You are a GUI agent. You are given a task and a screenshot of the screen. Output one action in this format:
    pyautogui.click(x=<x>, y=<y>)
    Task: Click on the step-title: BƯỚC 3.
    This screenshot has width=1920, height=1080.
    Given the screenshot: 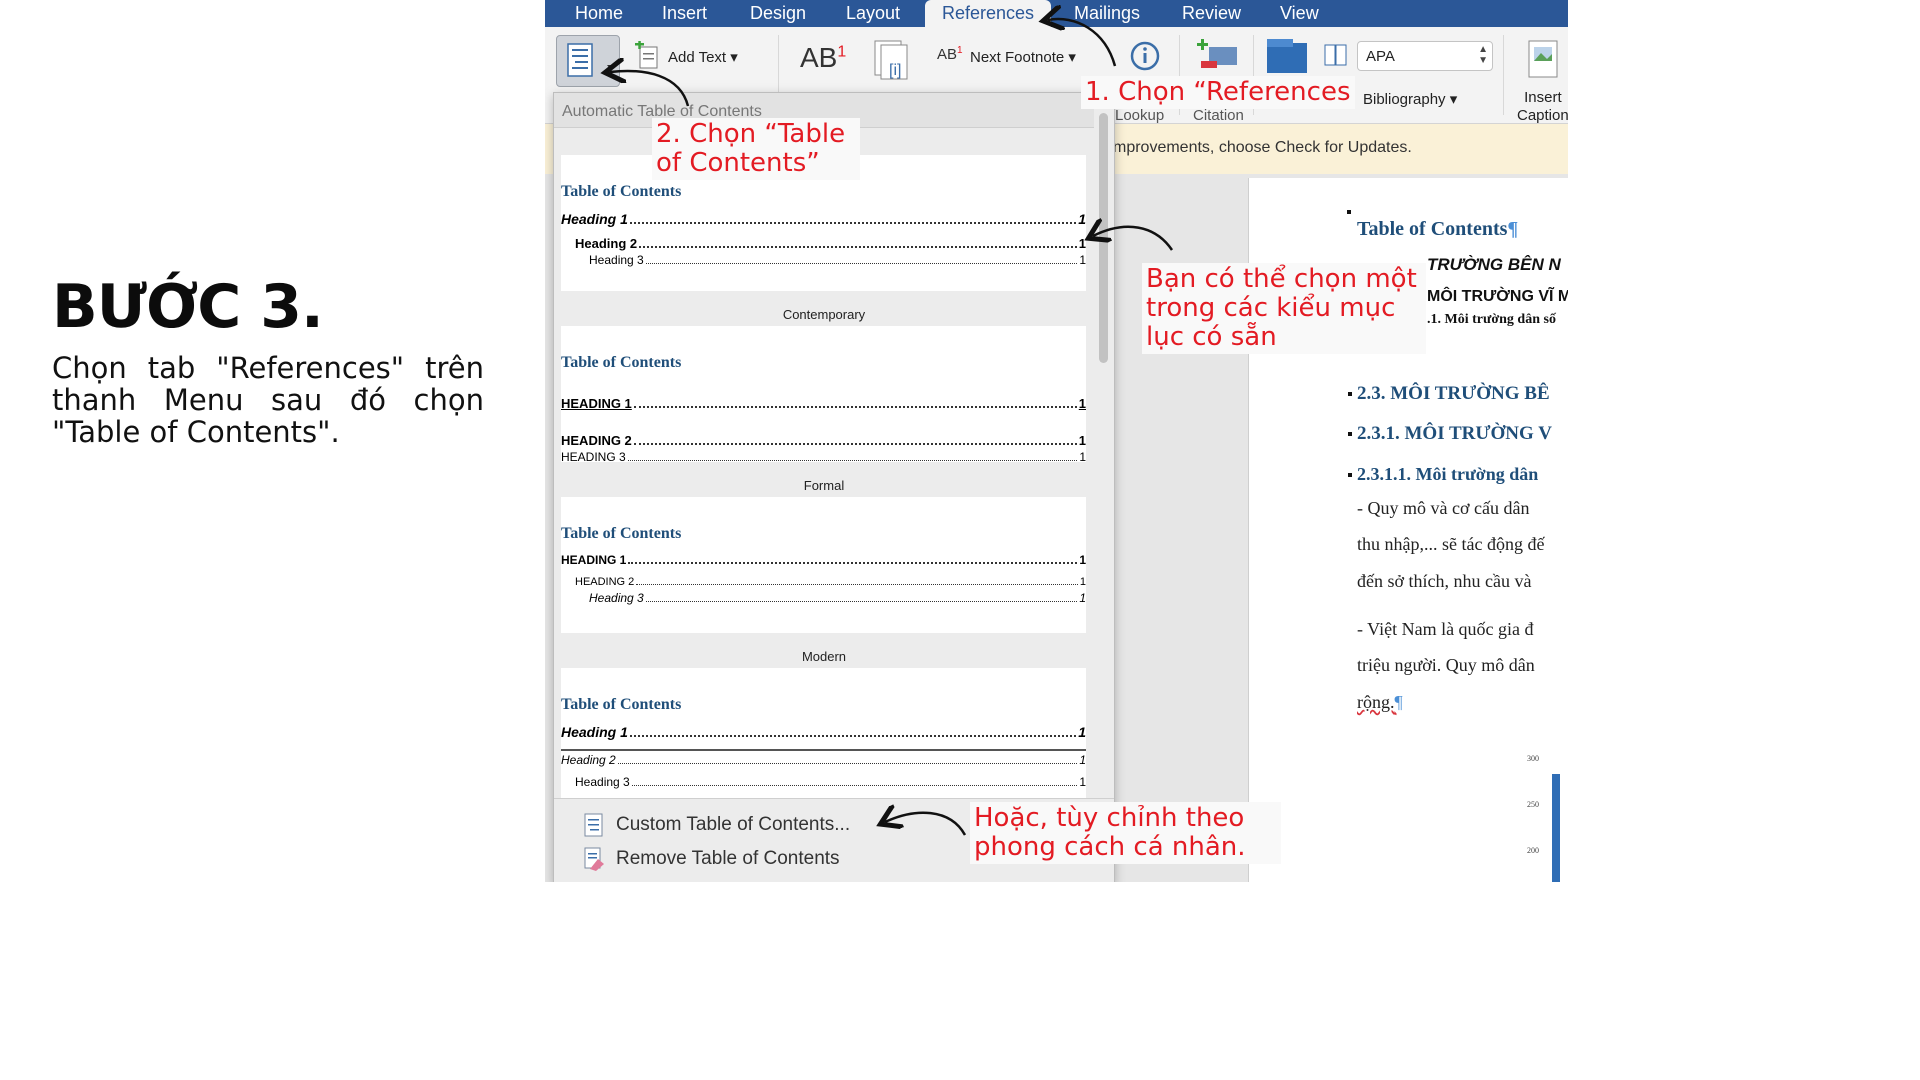 What is the action you would take?
    pyautogui.click(x=188, y=307)
    